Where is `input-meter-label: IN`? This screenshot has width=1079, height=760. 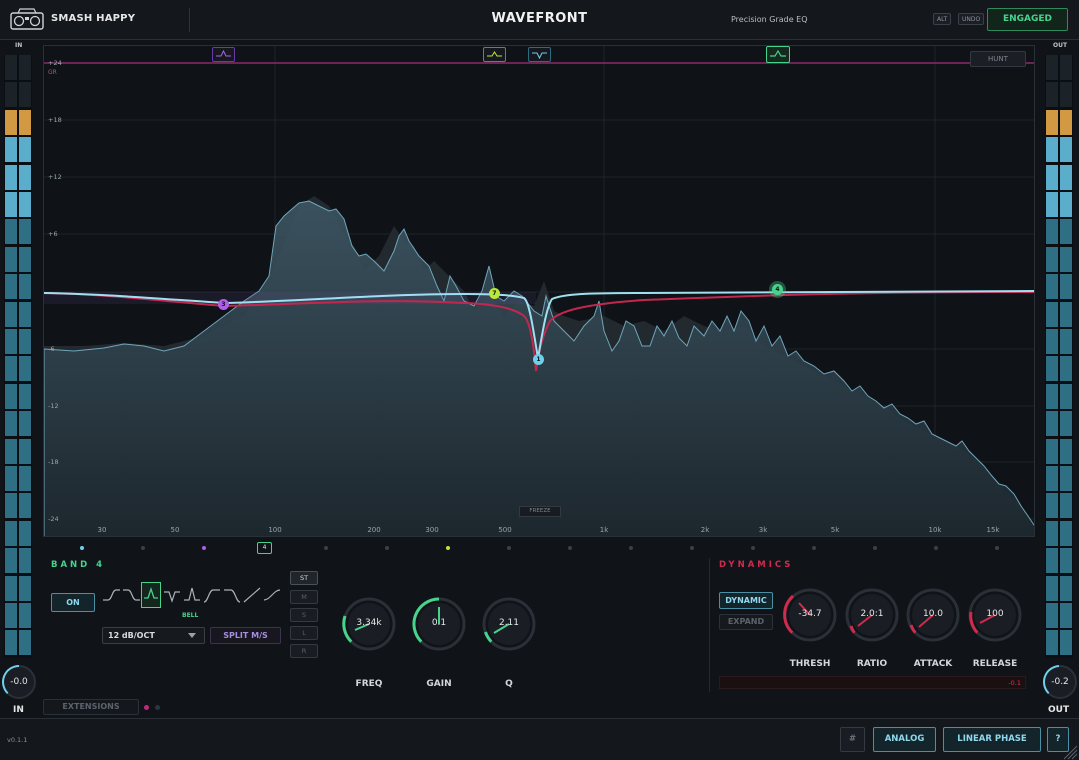
input-meter-label: IN is located at coordinates (19, 45).